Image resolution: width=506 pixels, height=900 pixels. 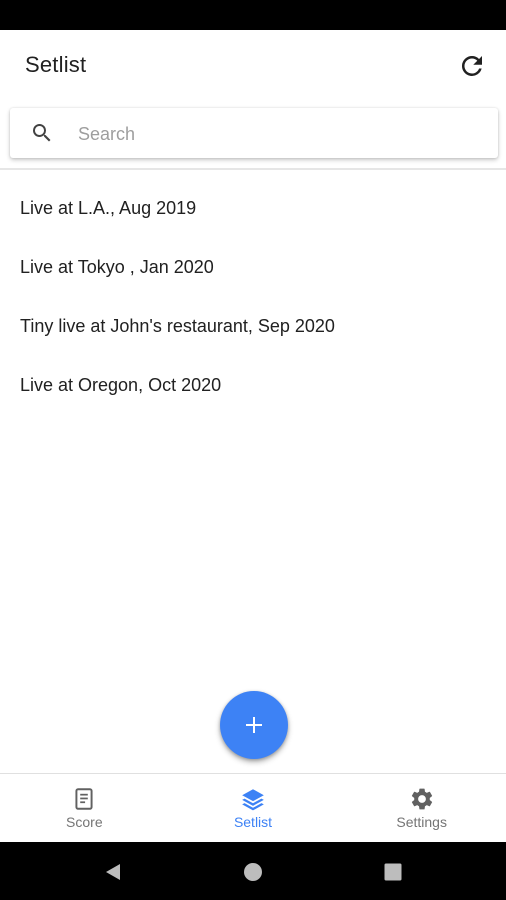 What do you see at coordinates (253, 208) in the screenshot?
I see `setlist-item: Live at L.A., Aug 2019` at bounding box center [253, 208].